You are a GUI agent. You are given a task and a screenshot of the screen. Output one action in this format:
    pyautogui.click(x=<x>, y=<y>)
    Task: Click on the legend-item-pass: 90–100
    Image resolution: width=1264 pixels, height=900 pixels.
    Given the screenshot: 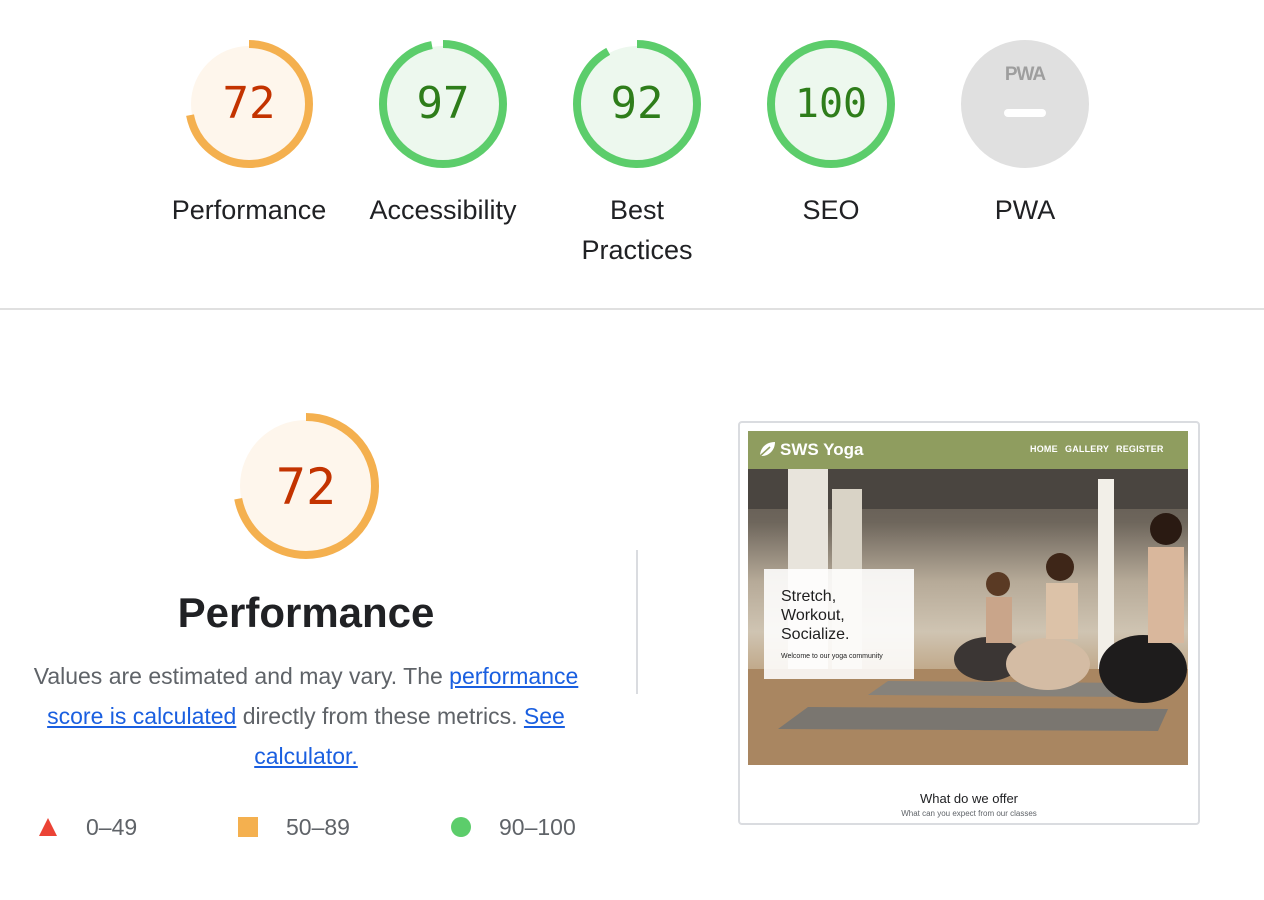 What is the action you would take?
    pyautogui.click(x=526, y=827)
    